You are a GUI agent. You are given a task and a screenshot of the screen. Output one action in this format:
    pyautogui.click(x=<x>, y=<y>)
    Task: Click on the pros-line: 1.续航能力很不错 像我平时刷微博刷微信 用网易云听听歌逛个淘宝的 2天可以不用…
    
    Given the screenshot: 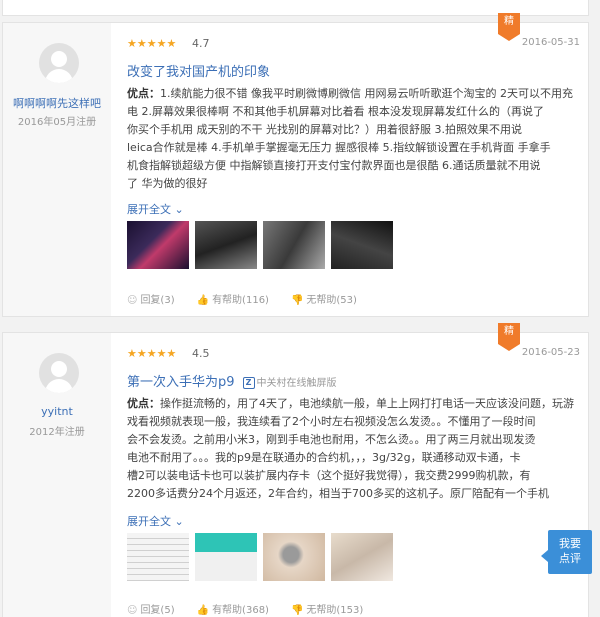 What is the action you would take?
    pyautogui.click(x=366, y=93)
    